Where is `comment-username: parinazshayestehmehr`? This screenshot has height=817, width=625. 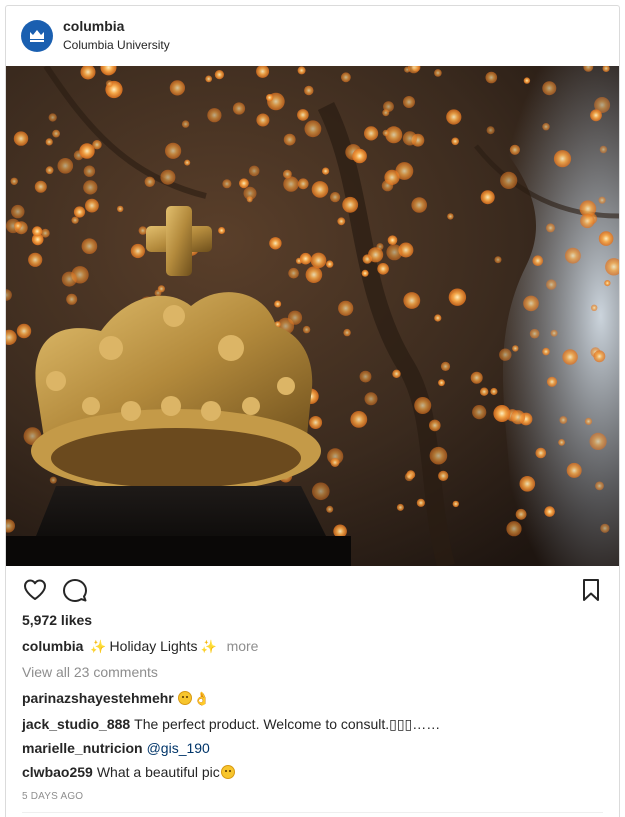
comment-username: parinazshayestehmehr is located at coordinates (98, 698).